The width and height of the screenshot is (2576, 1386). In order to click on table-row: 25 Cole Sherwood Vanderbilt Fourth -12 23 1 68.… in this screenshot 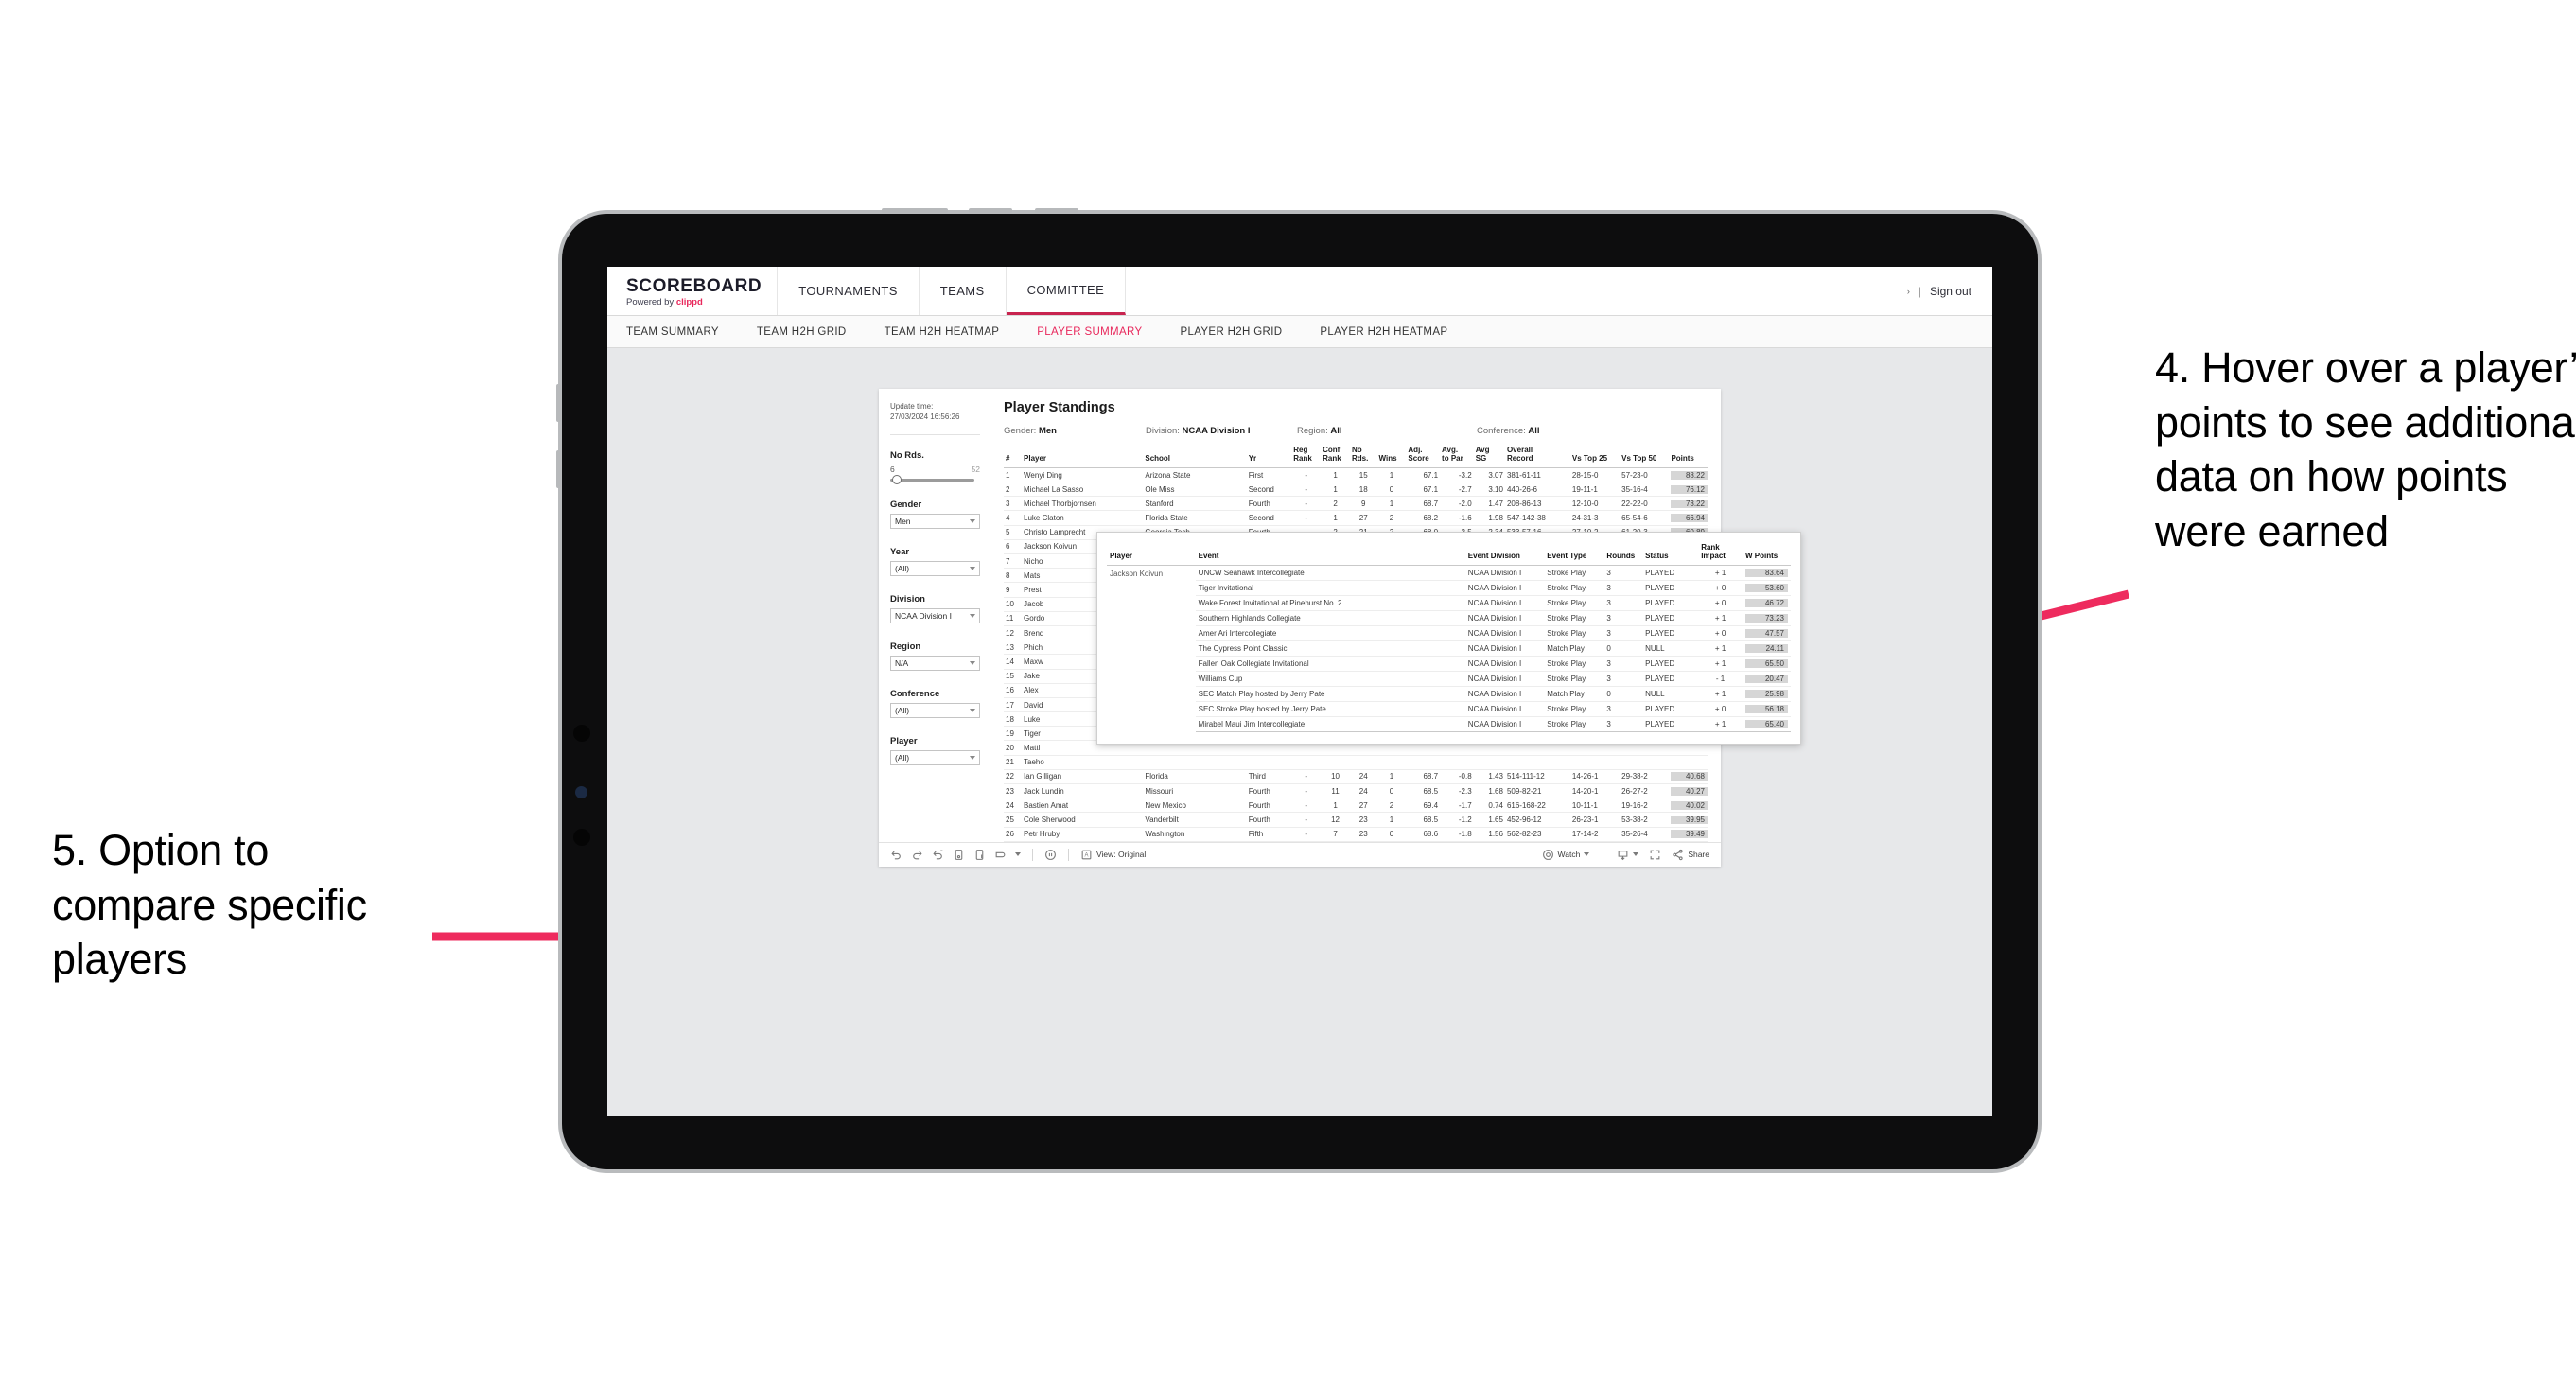, I will do `click(1356, 820)`.